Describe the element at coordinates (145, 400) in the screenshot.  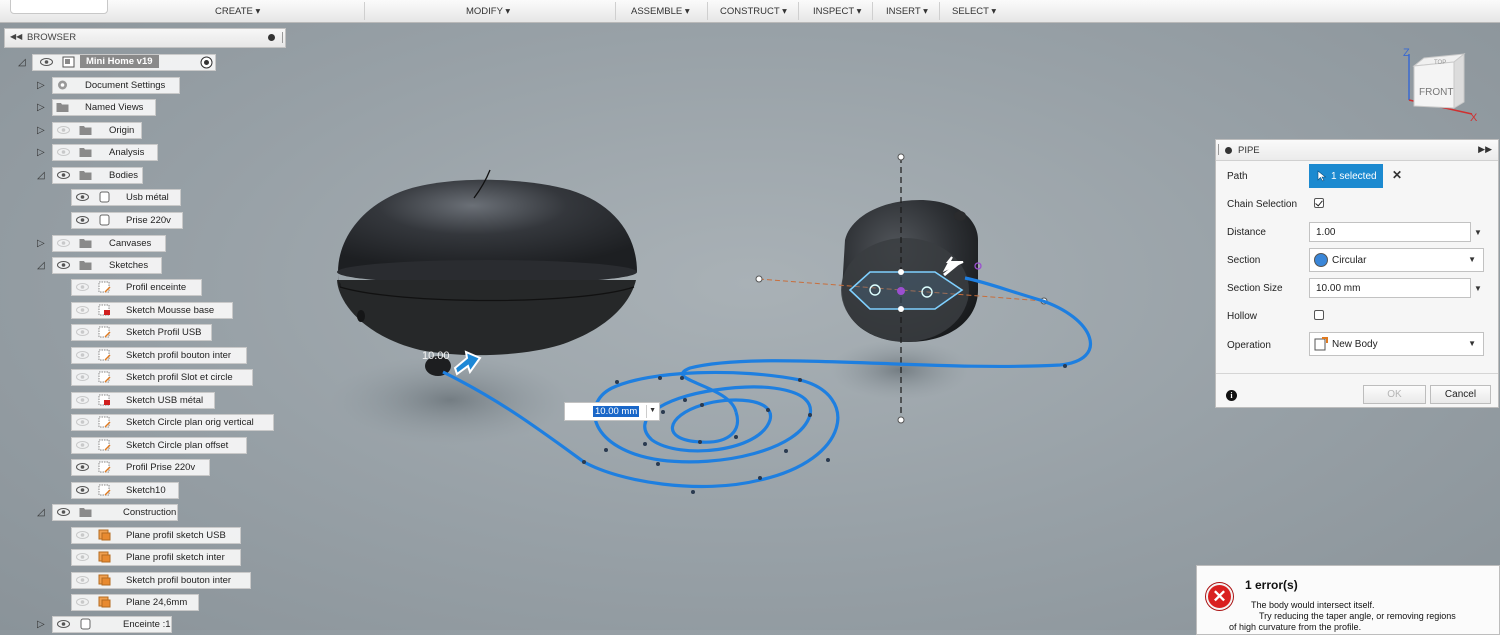
I see `tree-item-sketch-usb-metal: Sketch USB métal` at that location.